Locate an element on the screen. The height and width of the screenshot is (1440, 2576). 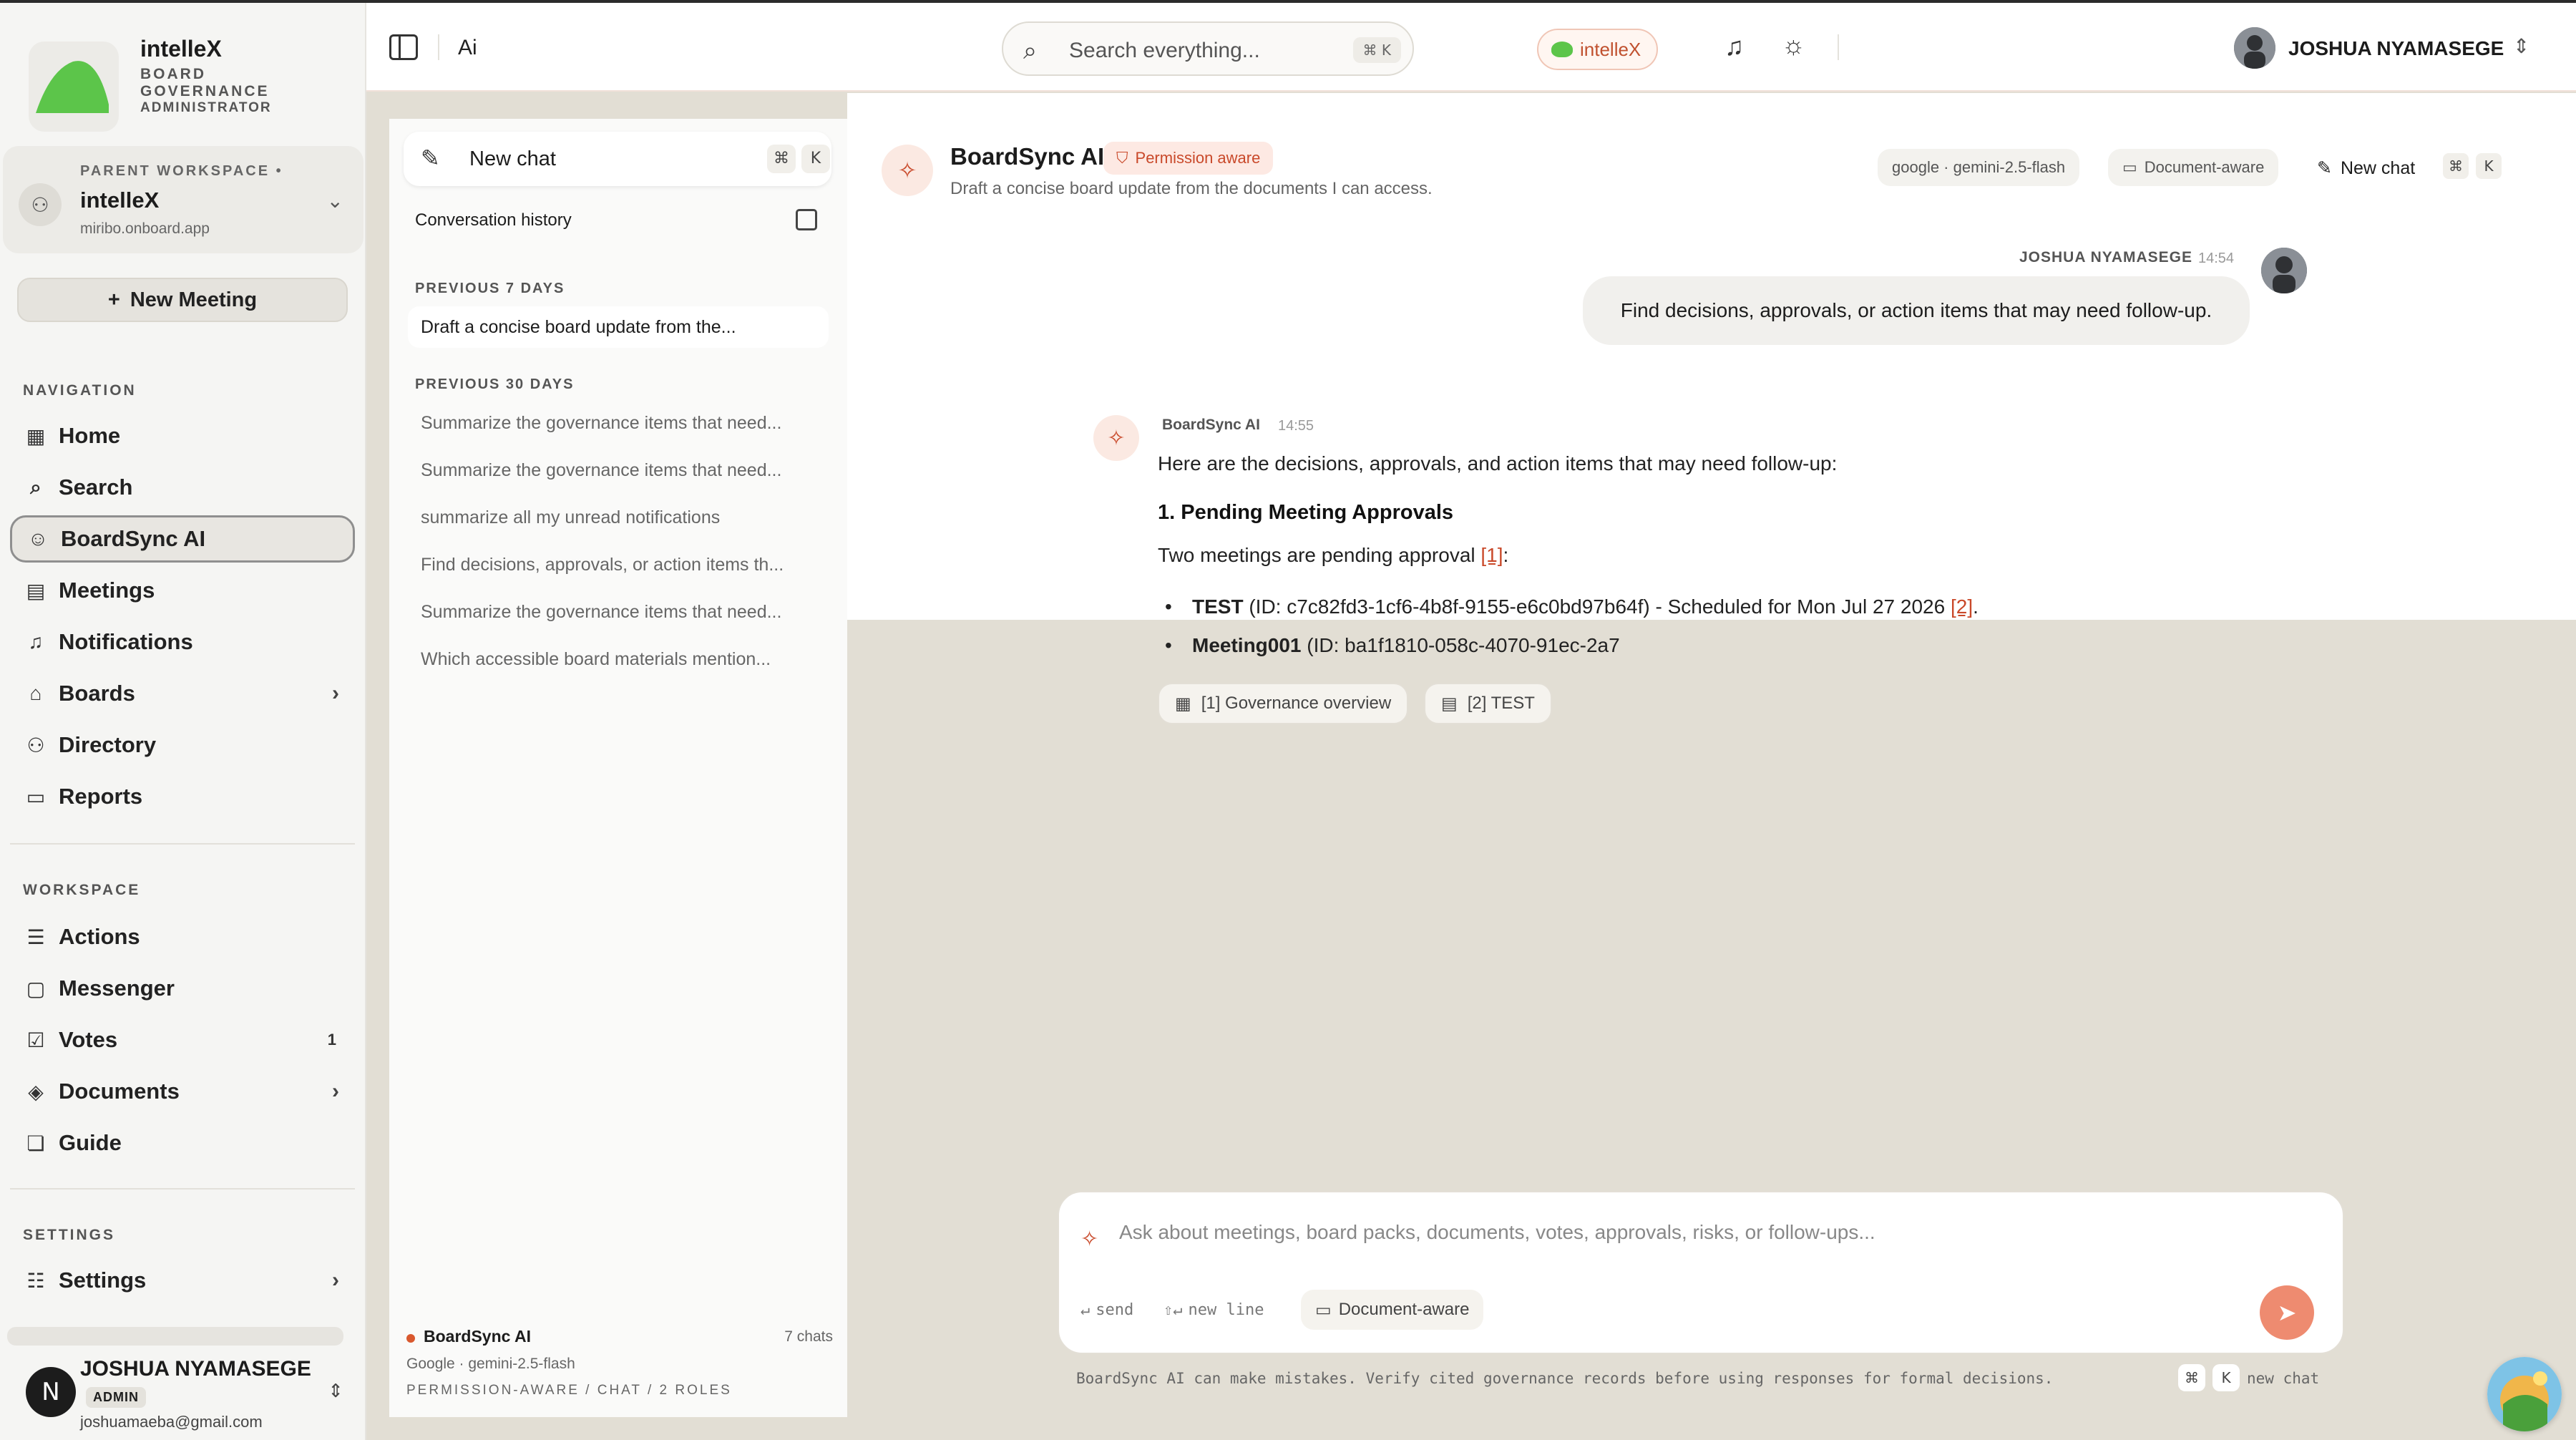
history-section-label: PREVIOUS 30 DAYS is located at coordinates (495, 384).